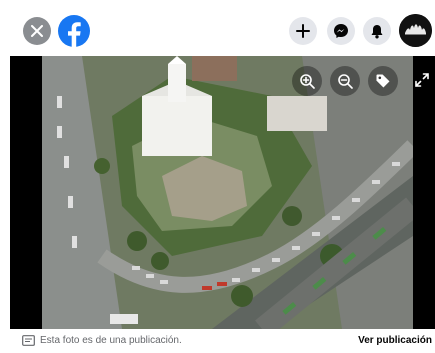 The width and height of the screenshot is (435, 353). I want to click on tag-button, so click(383, 81).